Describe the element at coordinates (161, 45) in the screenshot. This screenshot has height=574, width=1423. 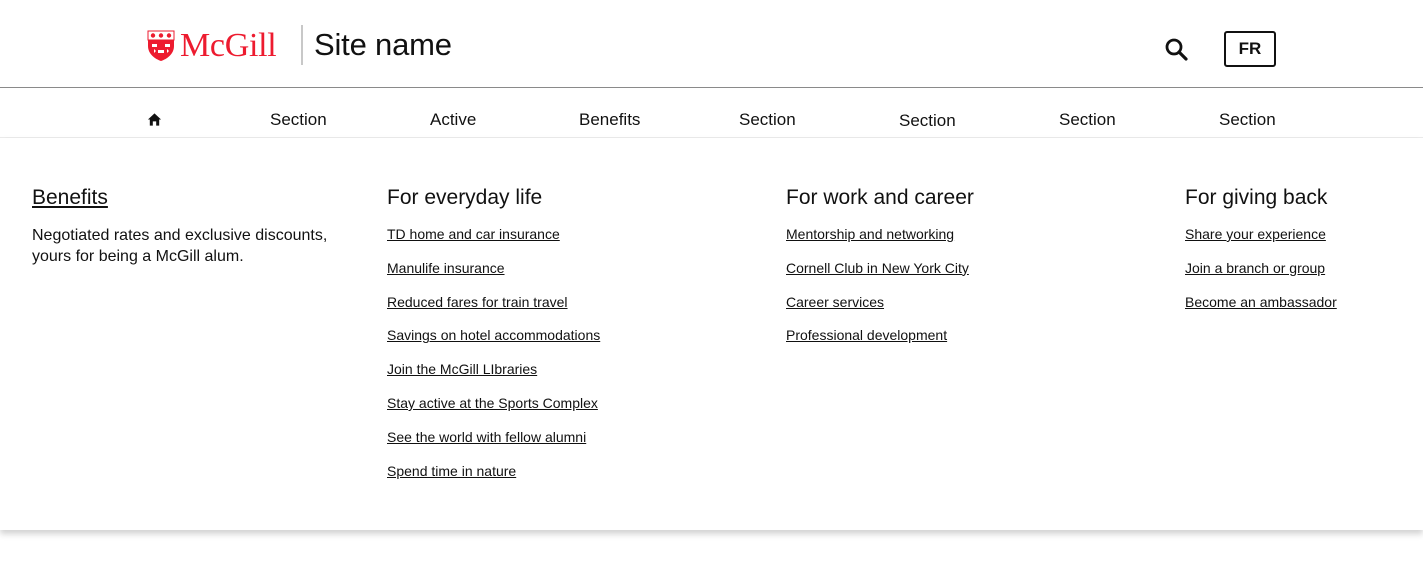
I see `mcgill-crest-icon` at that location.